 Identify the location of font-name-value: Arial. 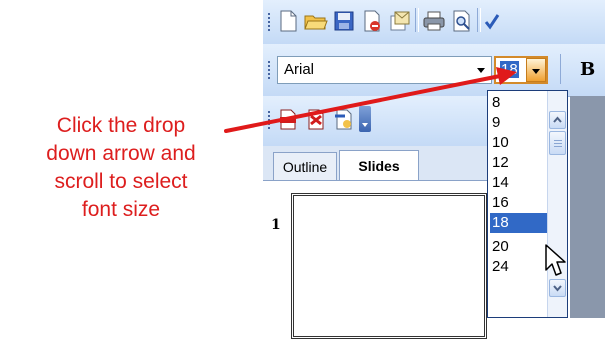
(299, 69).